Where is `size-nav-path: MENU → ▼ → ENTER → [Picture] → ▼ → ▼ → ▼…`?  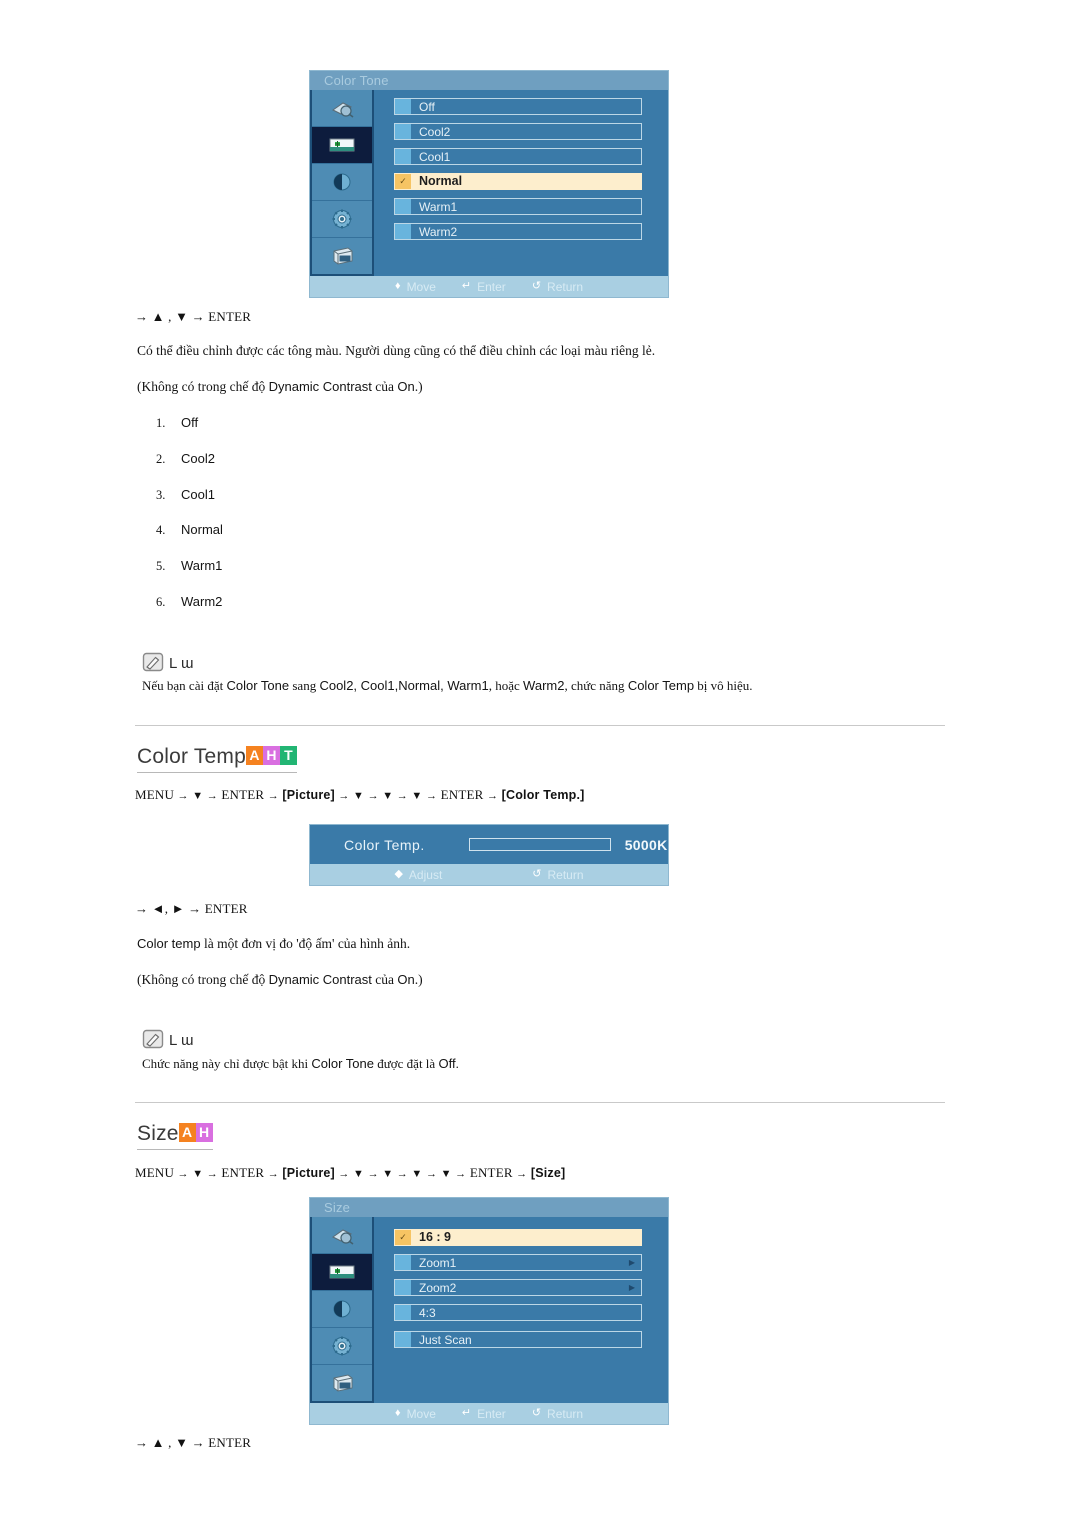 size-nav-path: MENU → ▼ → ENTER → [Picture] → ▼ → ▼ → ▼… is located at coordinates (350, 1172).